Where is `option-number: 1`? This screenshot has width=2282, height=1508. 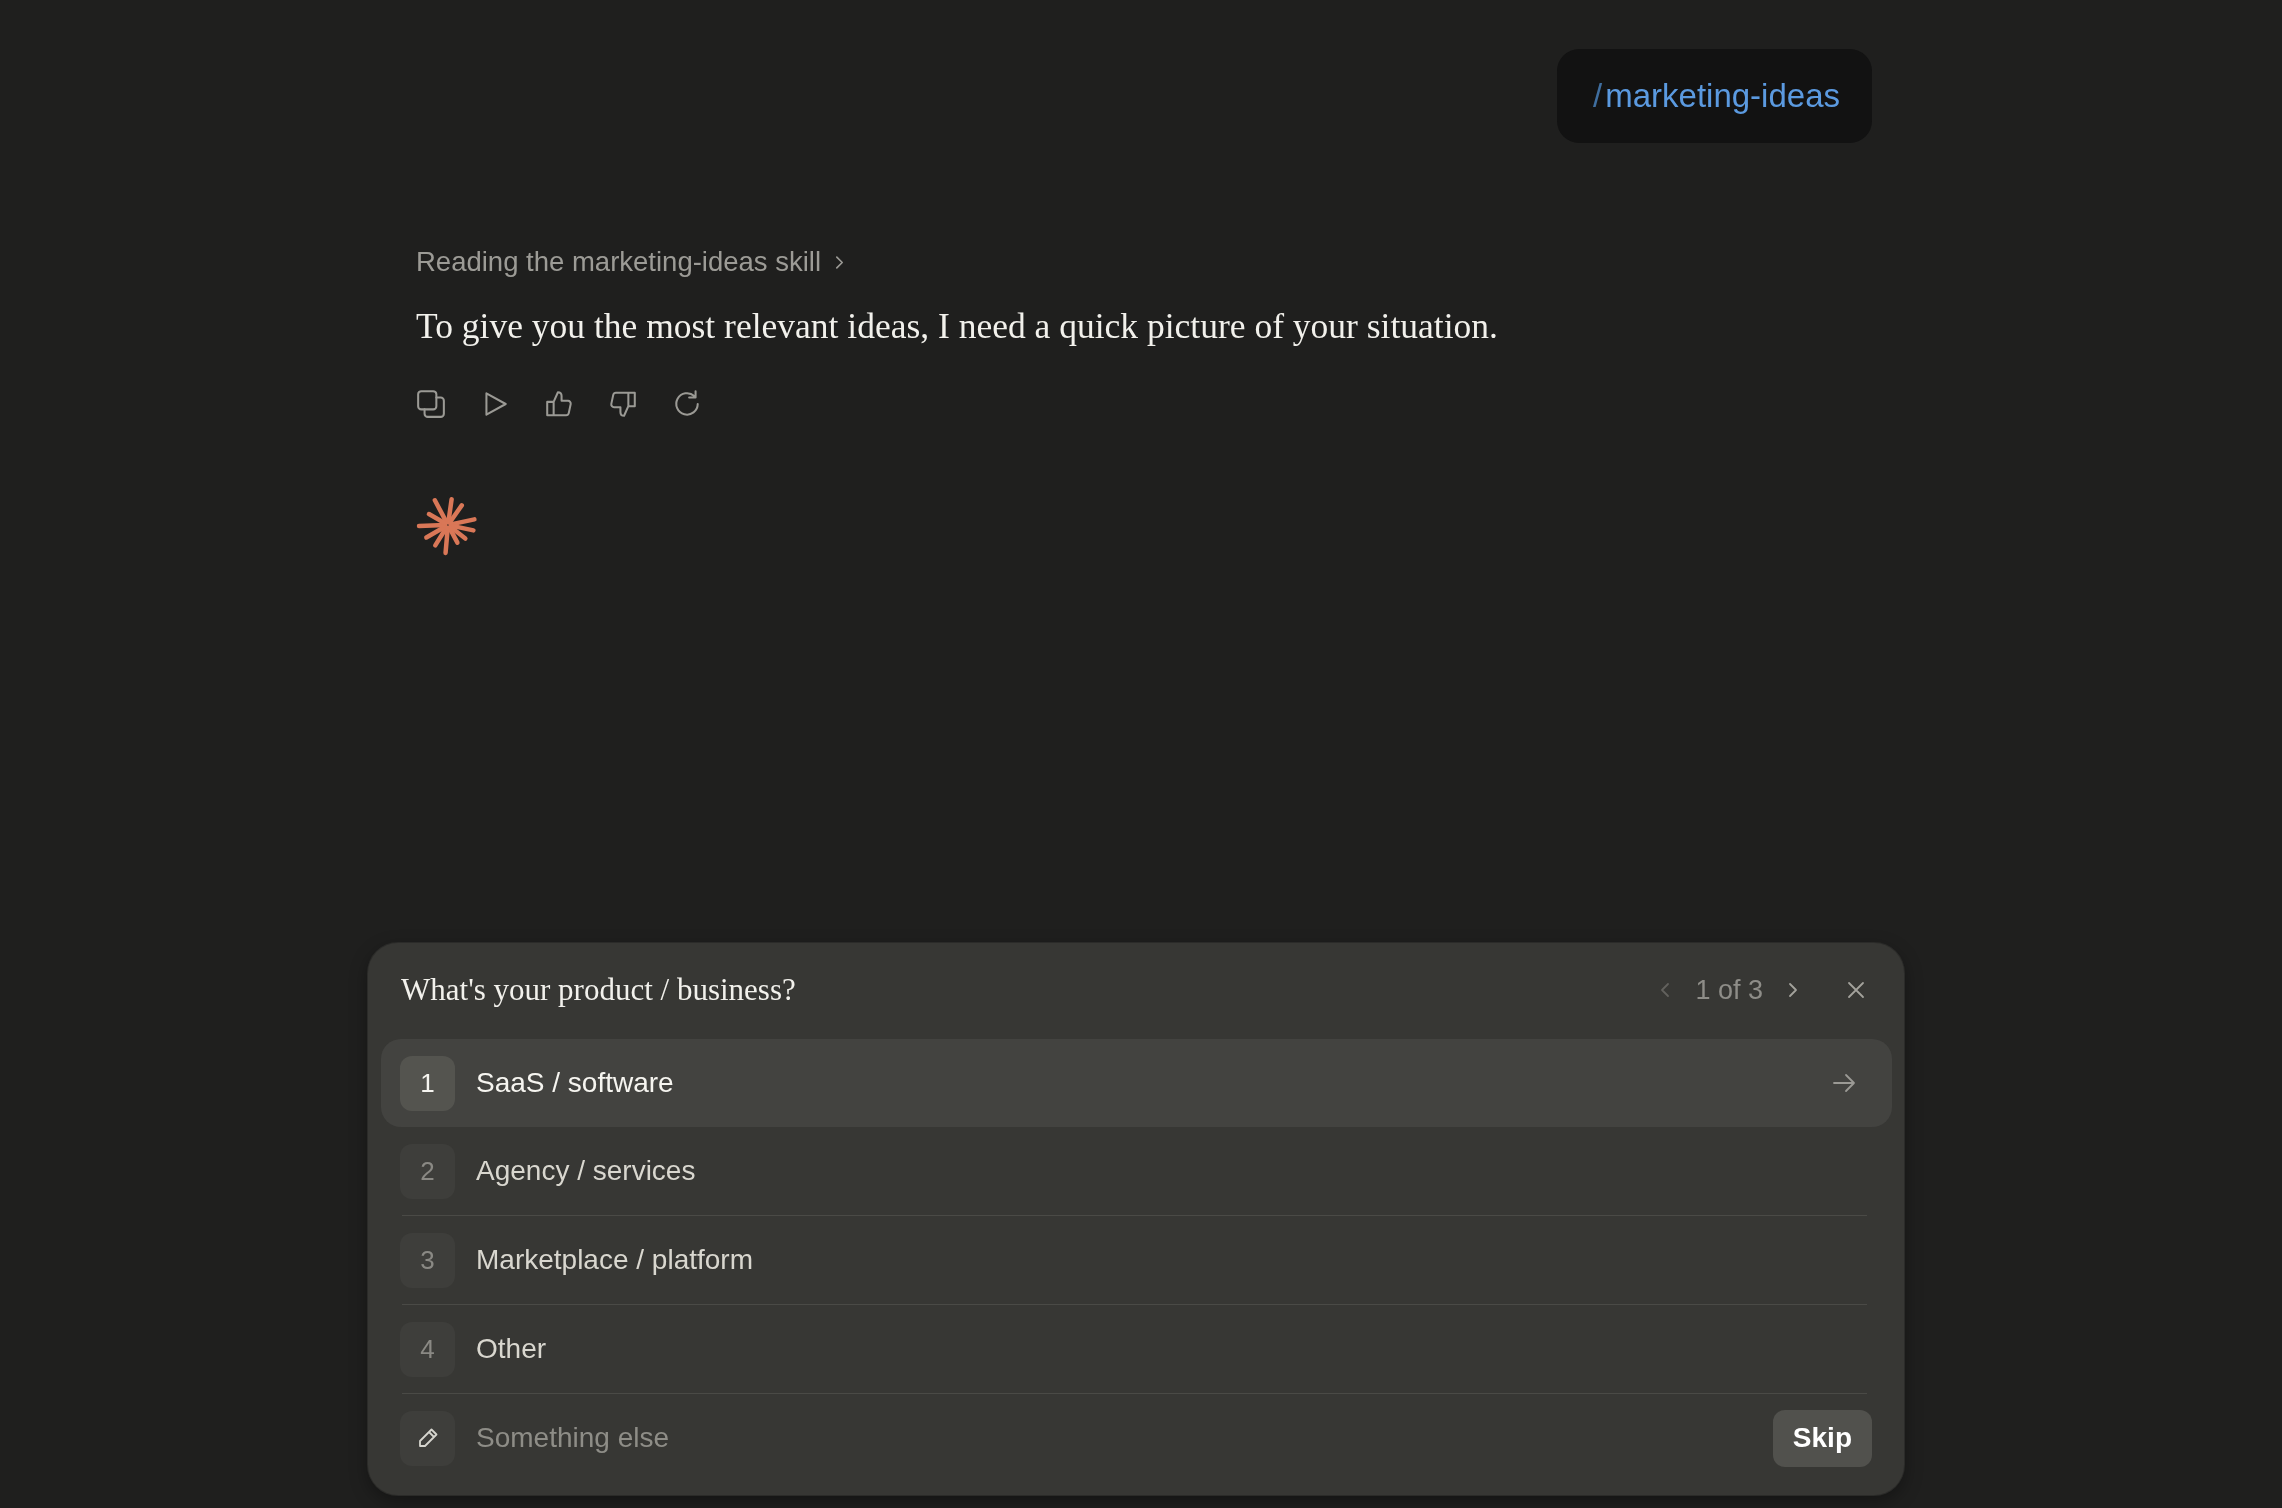
option-number: 1 is located at coordinates (427, 1083).